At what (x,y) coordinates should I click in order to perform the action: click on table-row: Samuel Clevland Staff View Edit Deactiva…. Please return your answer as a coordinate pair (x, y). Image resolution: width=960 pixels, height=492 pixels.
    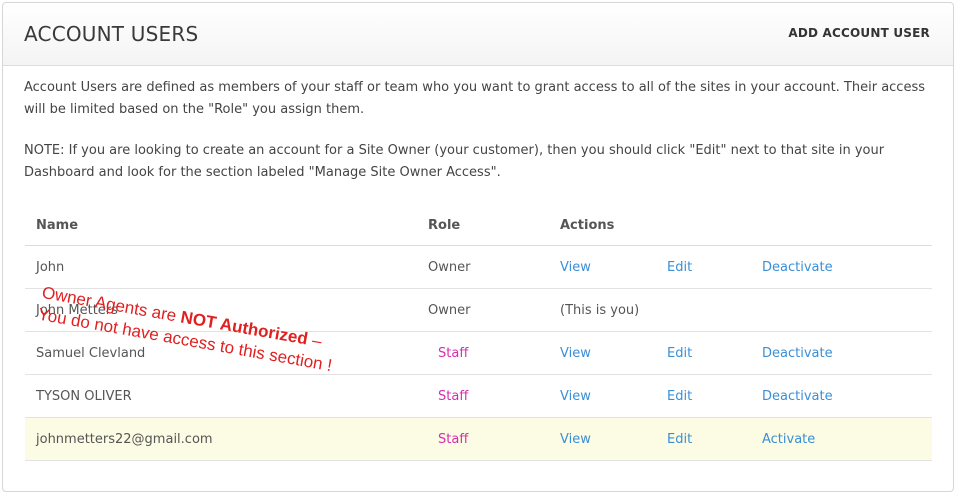
    Looking at the image, I should click on (478, 353).